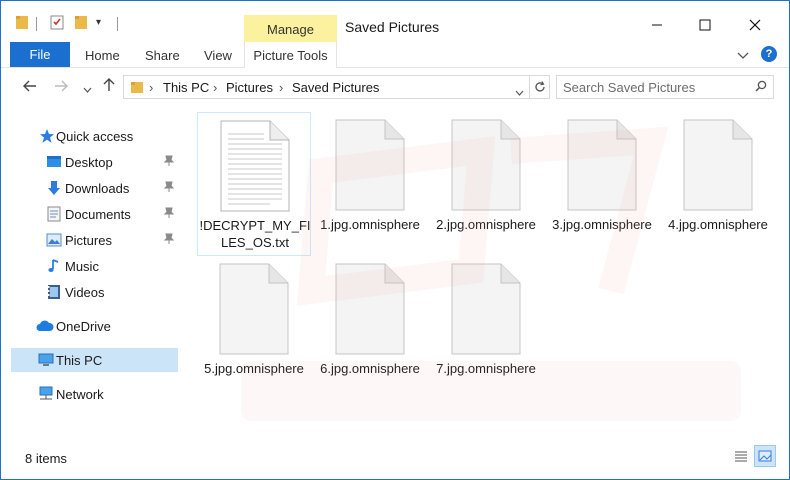 The height and width of the screenshot is (480, 790). Describe the element at coordinates (54, 162) in the screenshot. I see `desktop-folder-icon` at that location.